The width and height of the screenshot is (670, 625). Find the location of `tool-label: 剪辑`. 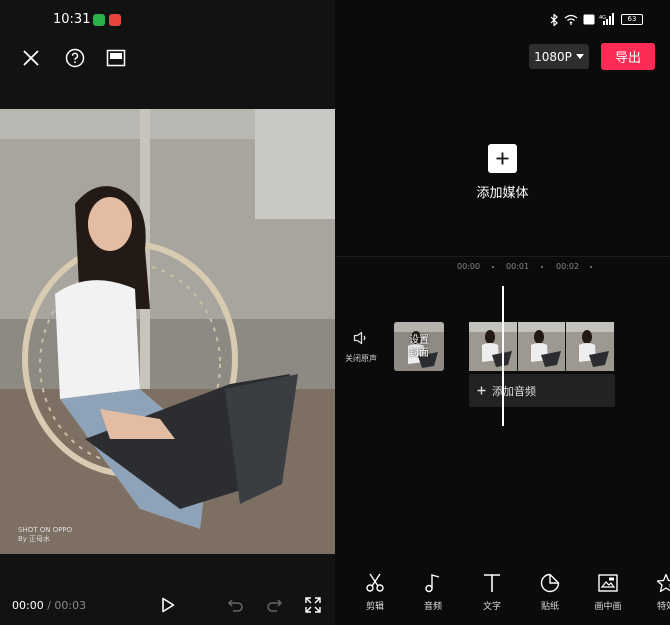

tool-label: 剪辑 is located at coordinates (374, 607).